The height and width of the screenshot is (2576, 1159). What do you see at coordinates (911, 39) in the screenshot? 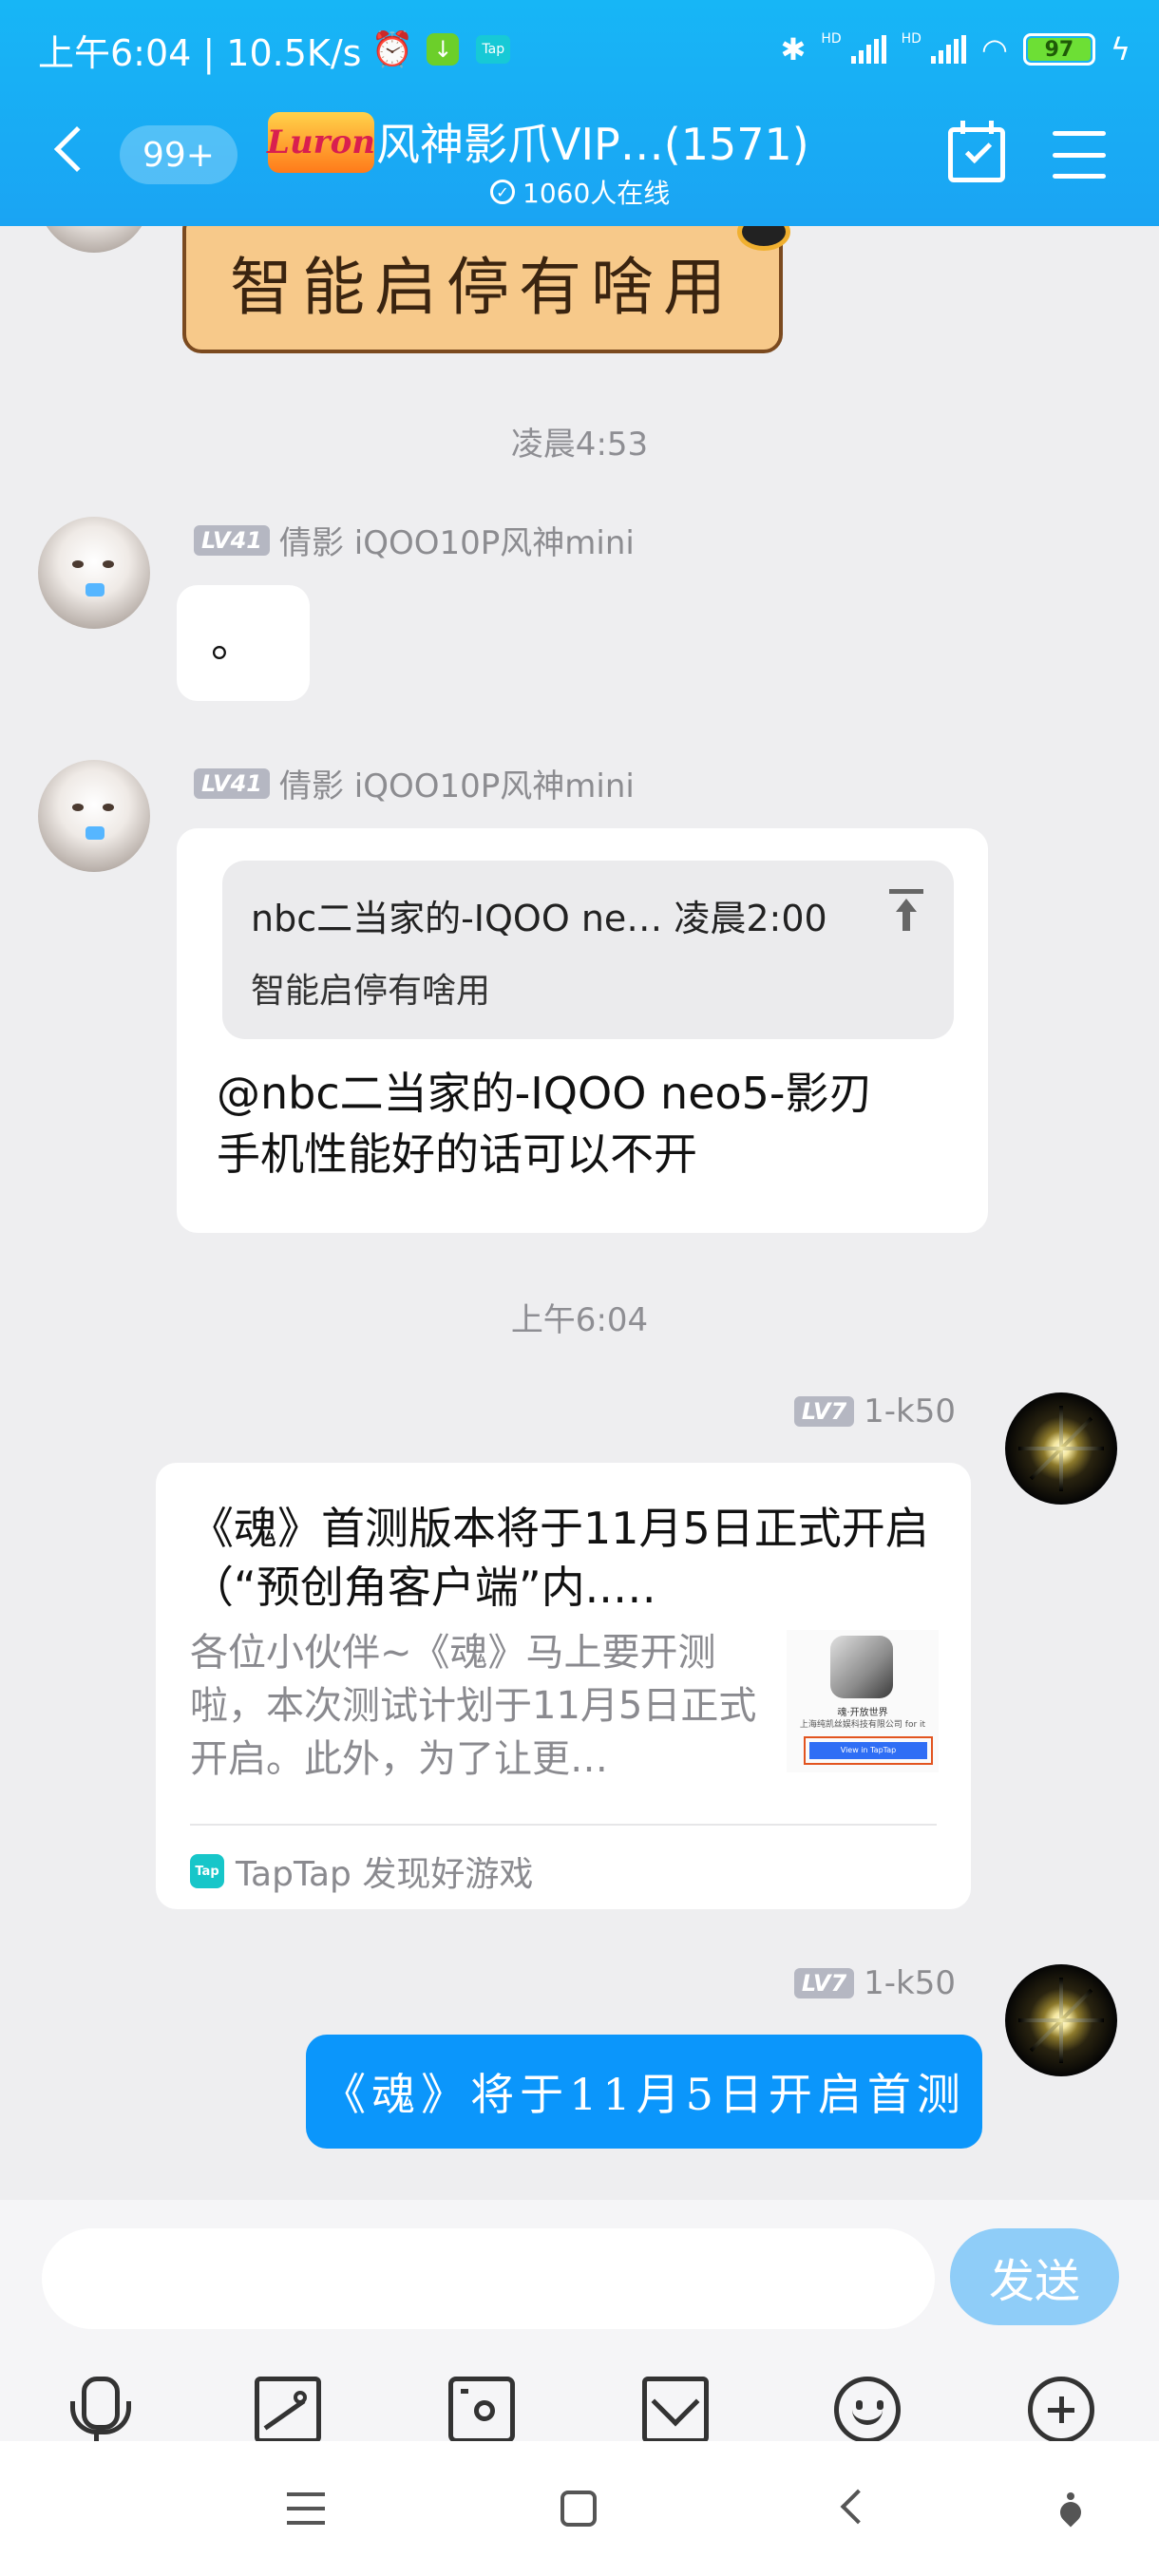
I see `hd-label-2: HD` at bounding box center [911, 39].